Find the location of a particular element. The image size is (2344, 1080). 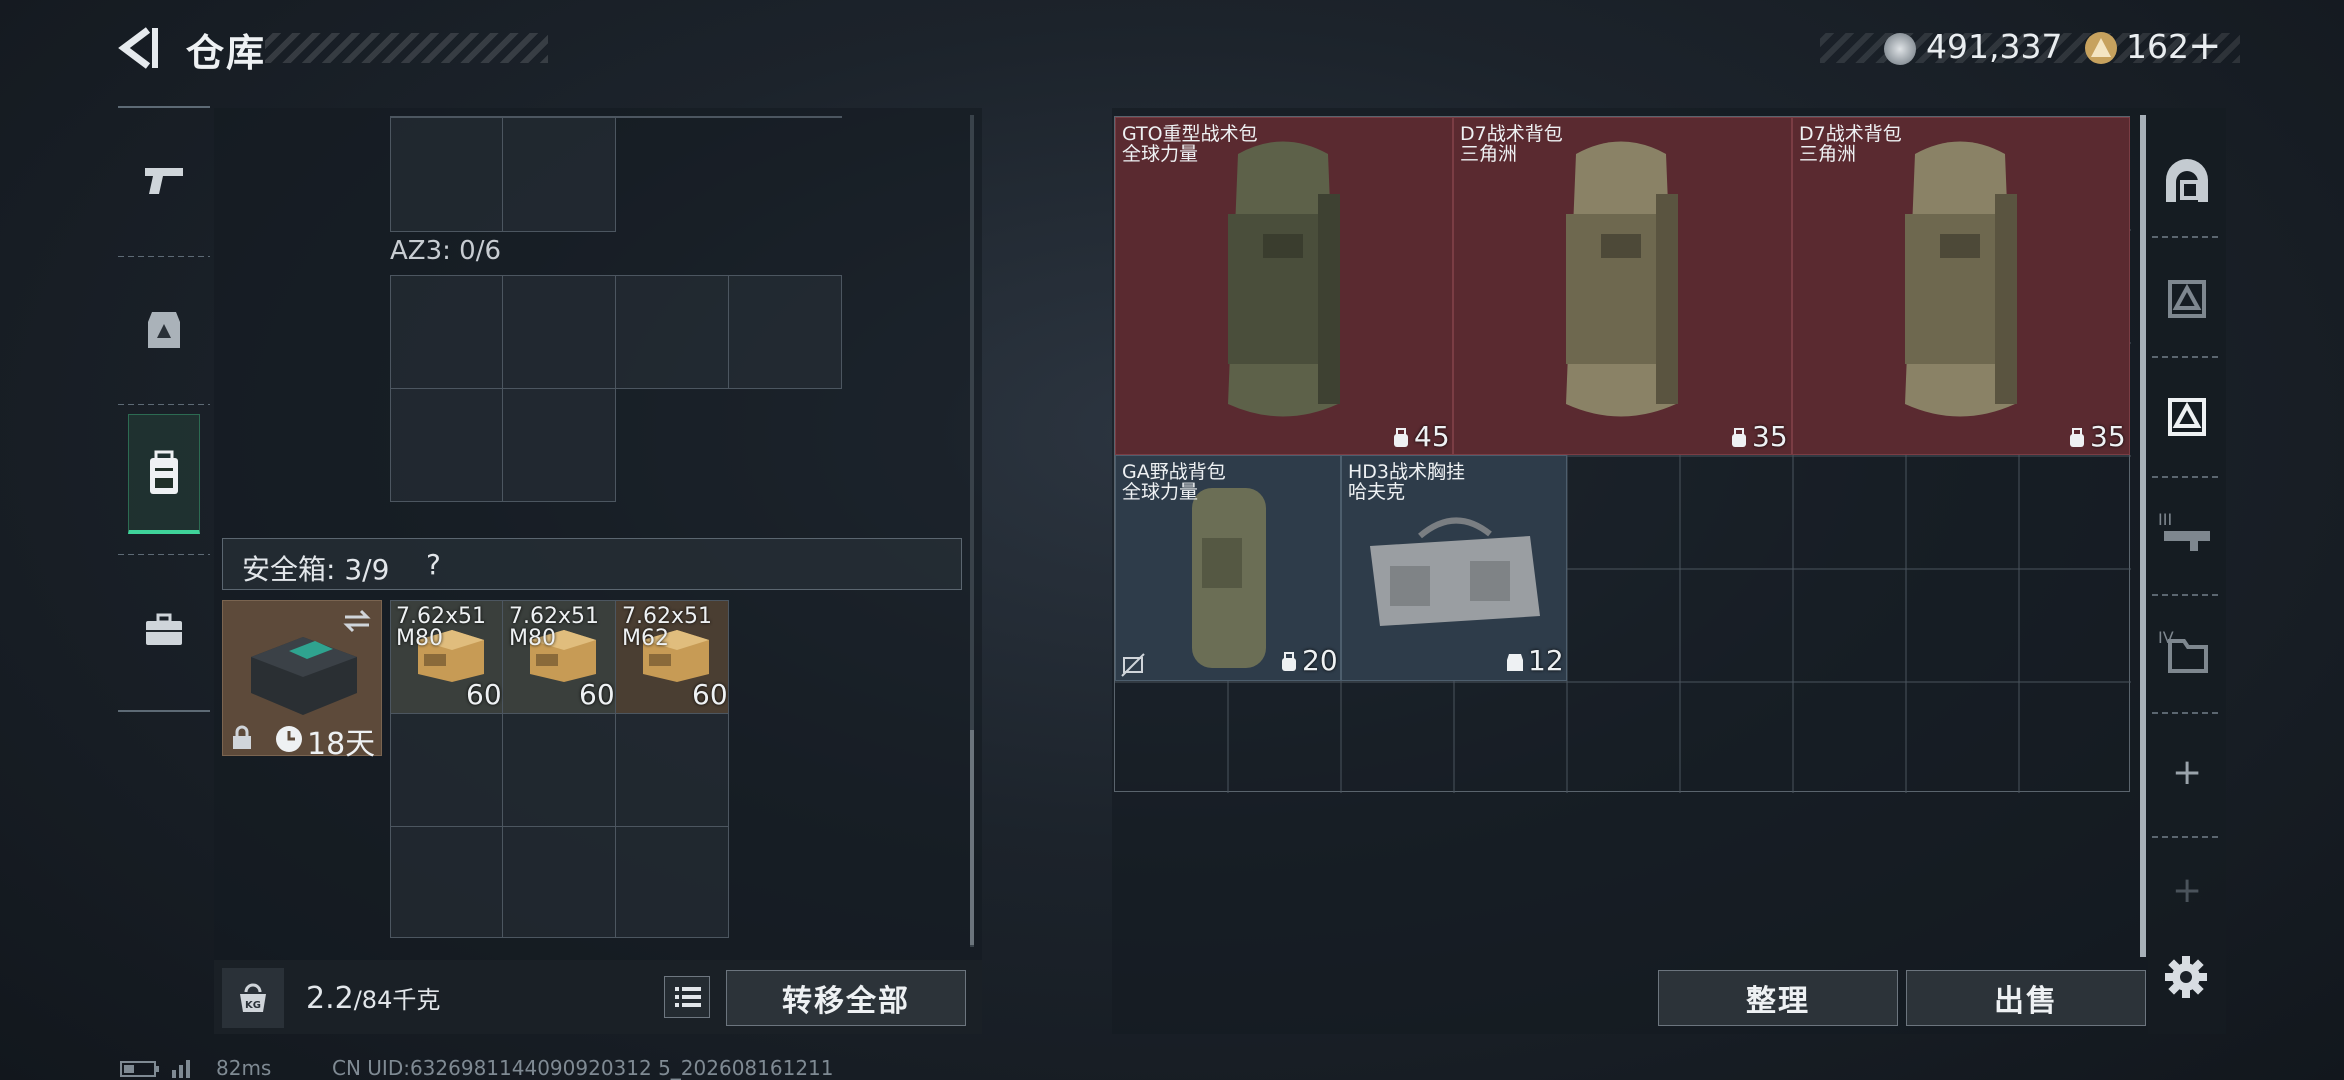

ammo-type: M80 is located at coordinates (419, 638).